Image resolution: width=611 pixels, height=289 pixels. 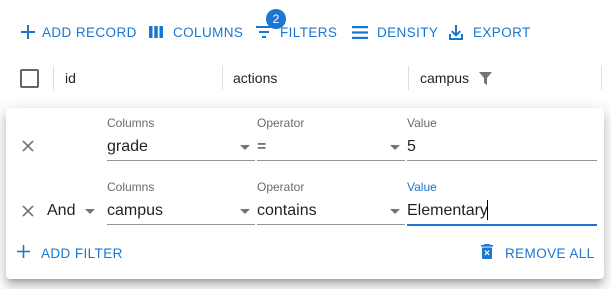 What do you see at coordinates (408, 32) in the screenshot?
I see `density-label: Density` at bounding box center [408, 32].